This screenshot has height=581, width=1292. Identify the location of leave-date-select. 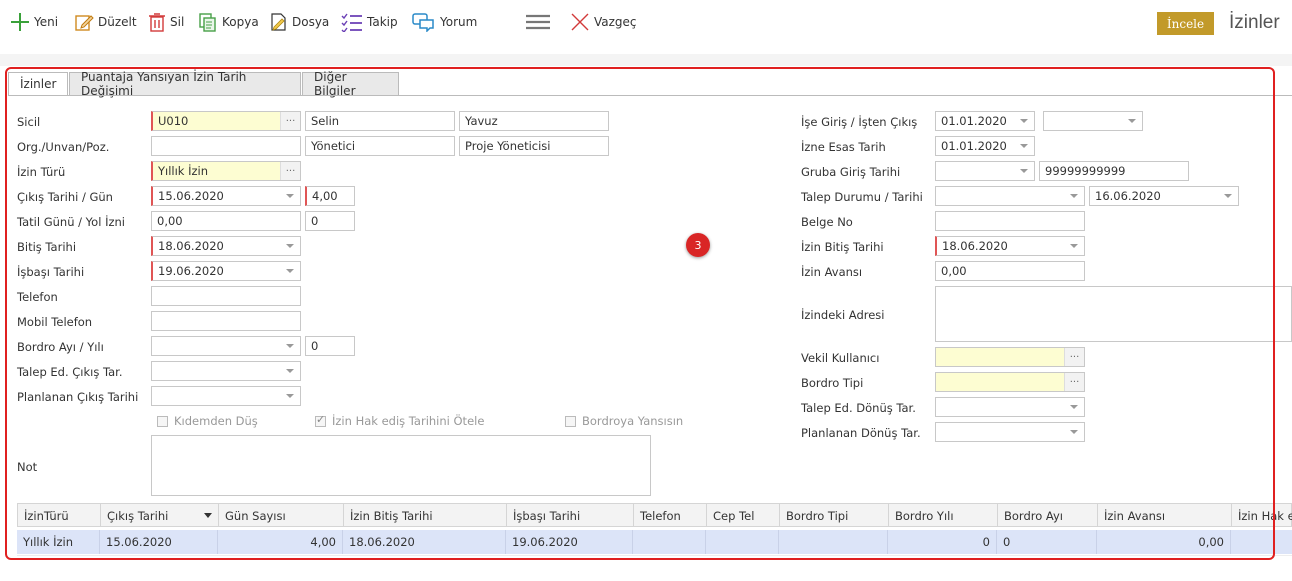
(1093, 121).